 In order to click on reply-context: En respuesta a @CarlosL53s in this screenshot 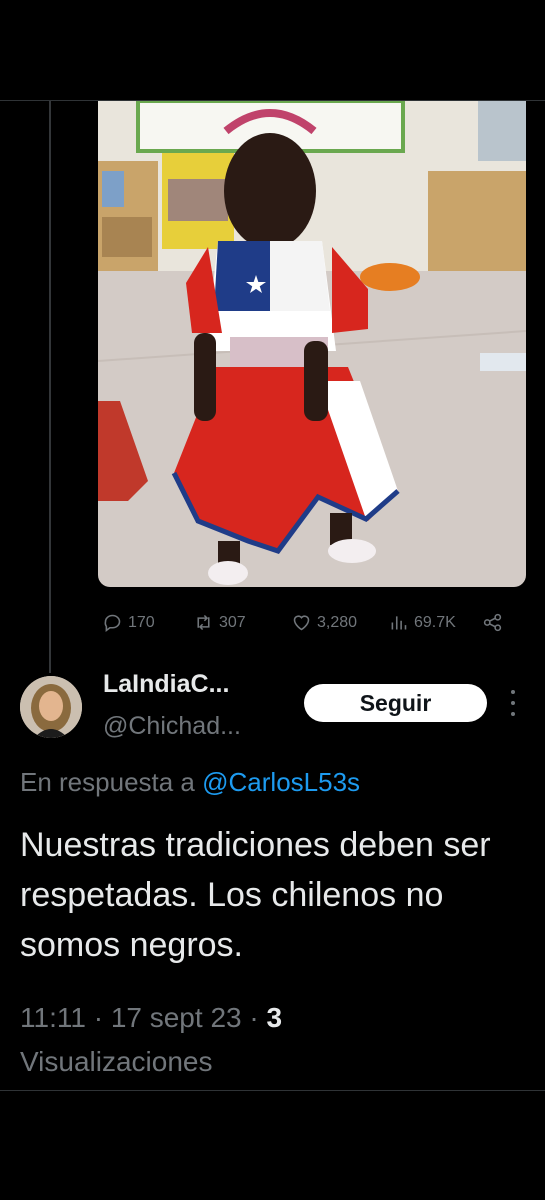, I will do `click(190, 782)`.